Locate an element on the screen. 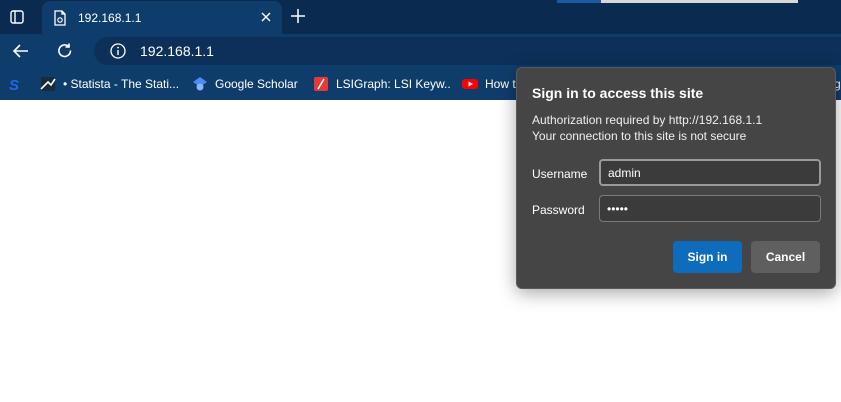  youtube-icon is located at coordinates (470, 84).